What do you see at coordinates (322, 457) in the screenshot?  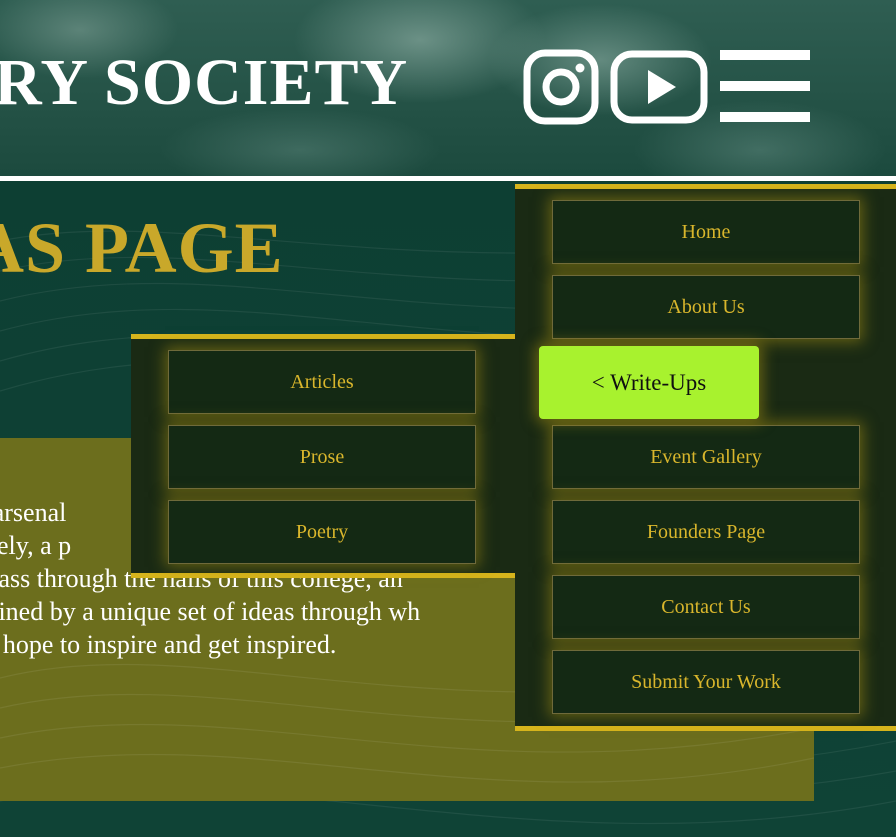 I see `submenu-item-prose: Prose` at bounding box center [322, 457].